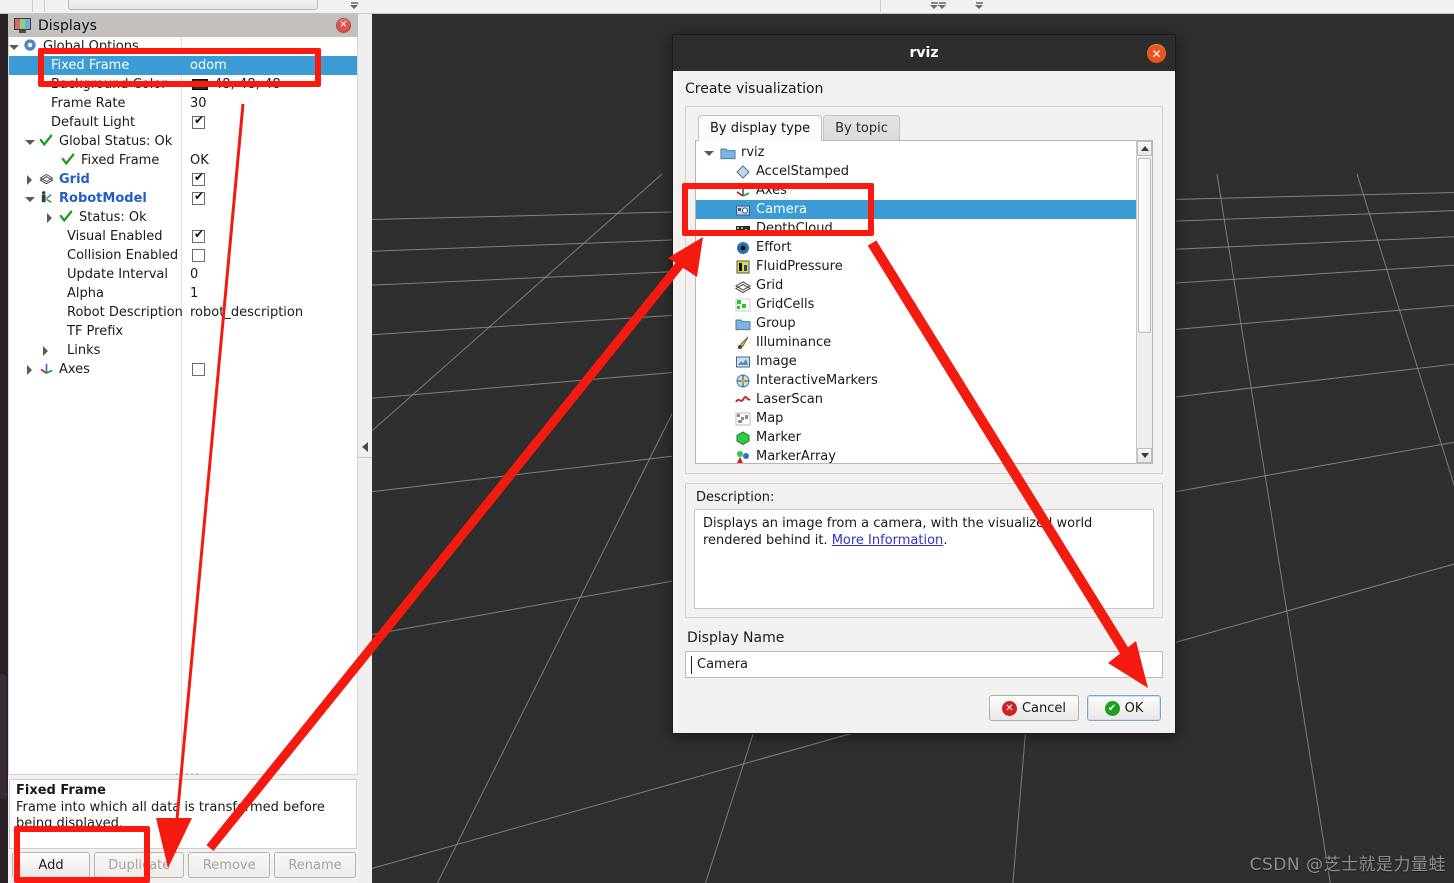  What do you see at coordinates (85, 293) in the screenshot?
I see `property-name: Alpha` at bounding box center [85, 293].